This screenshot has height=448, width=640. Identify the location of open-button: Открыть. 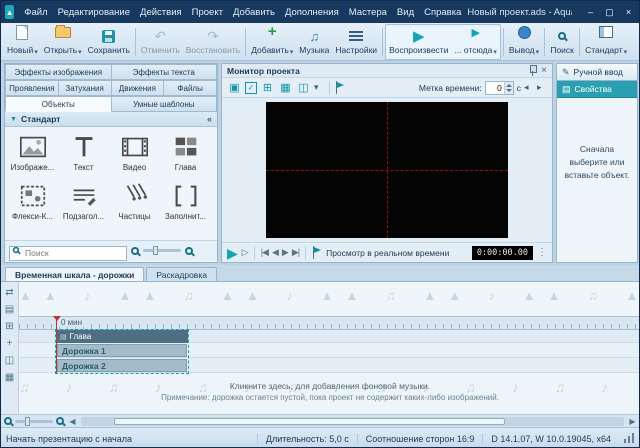
(63, 41).